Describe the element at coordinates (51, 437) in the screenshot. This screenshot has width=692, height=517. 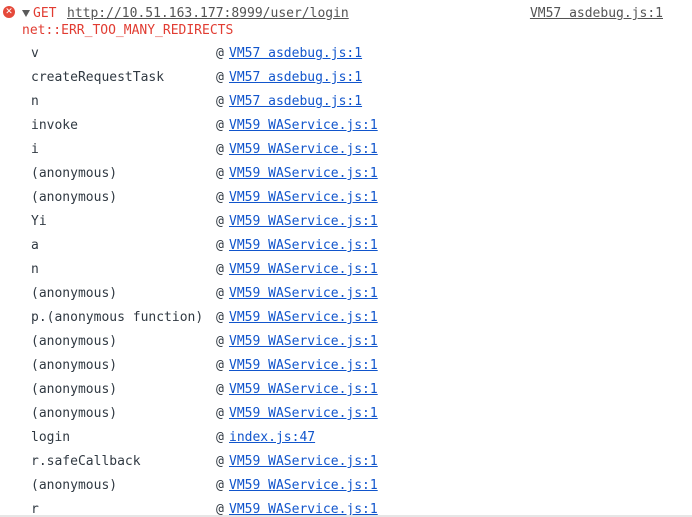
I see `stack-frame-function: login` at that location.